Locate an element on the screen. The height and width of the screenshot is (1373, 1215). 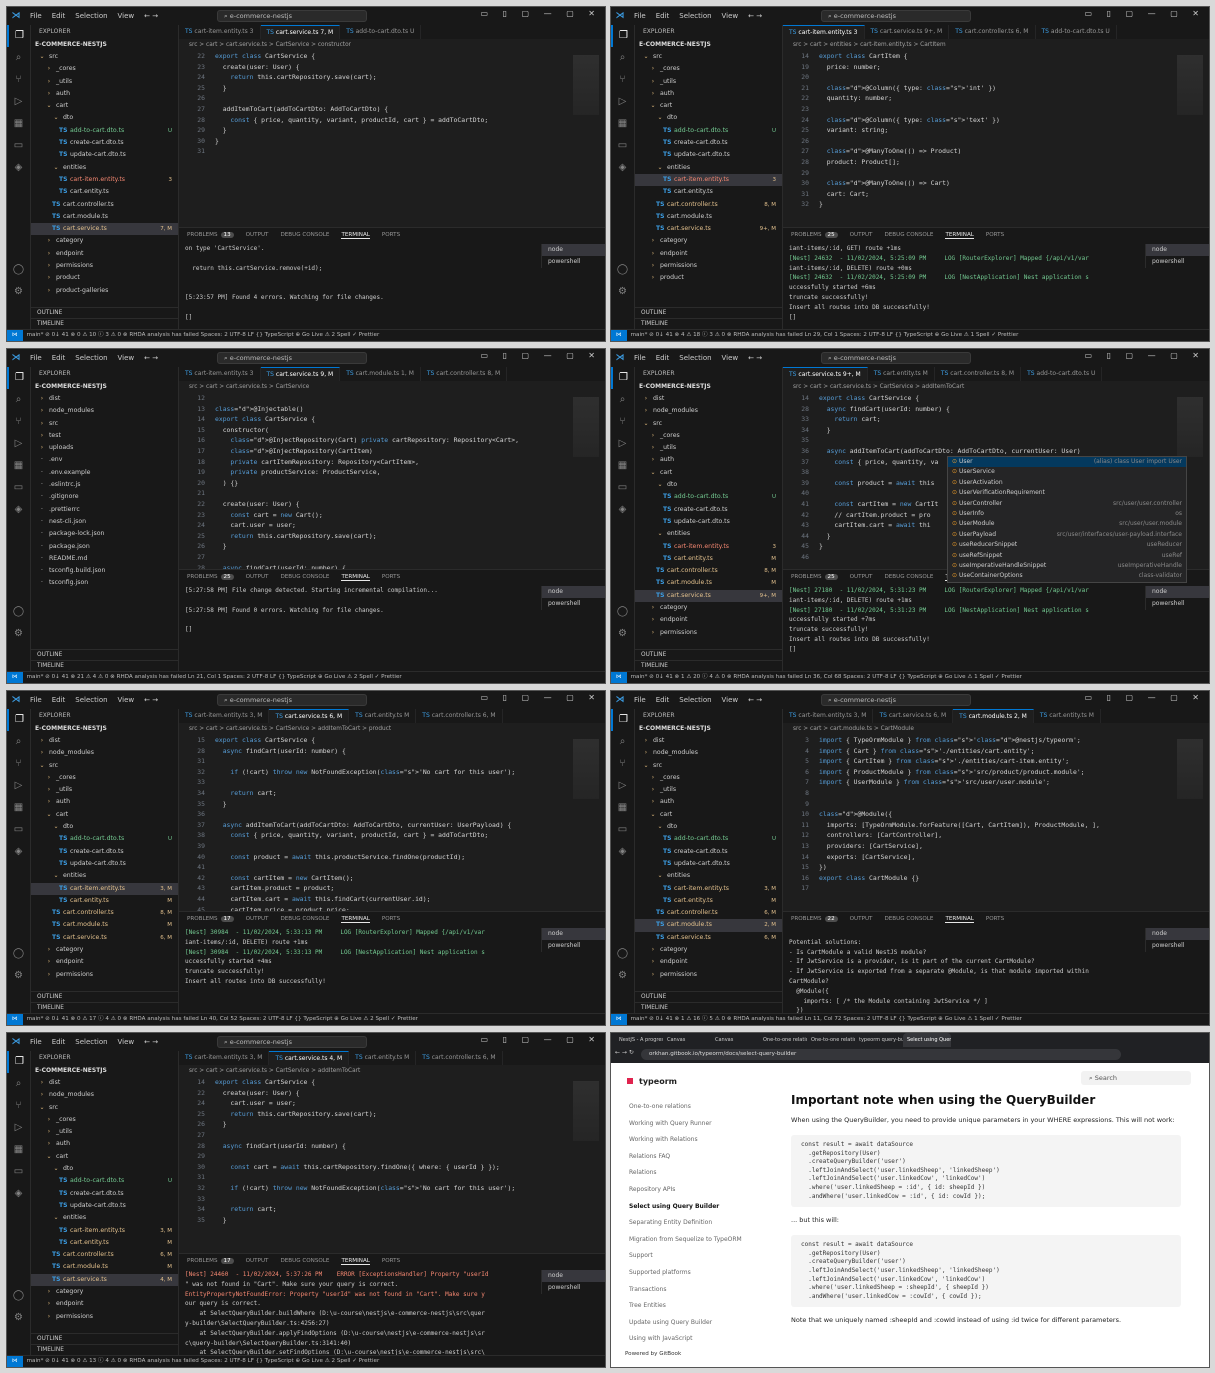
suggestion-item: ⊙ useRefSnippet useRef is located at coordinates (1067, 556).